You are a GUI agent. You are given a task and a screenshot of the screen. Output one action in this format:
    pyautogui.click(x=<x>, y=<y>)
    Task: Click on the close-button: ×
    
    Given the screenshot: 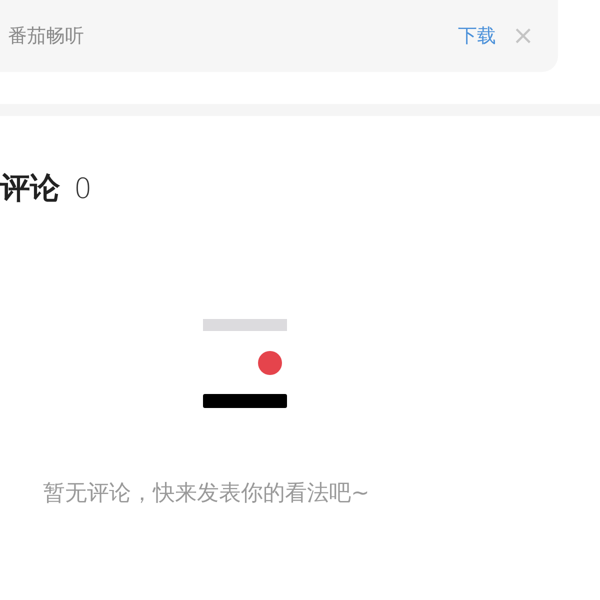 What is the action you would take?
    pyautogui.click(x=523, y=36)
    